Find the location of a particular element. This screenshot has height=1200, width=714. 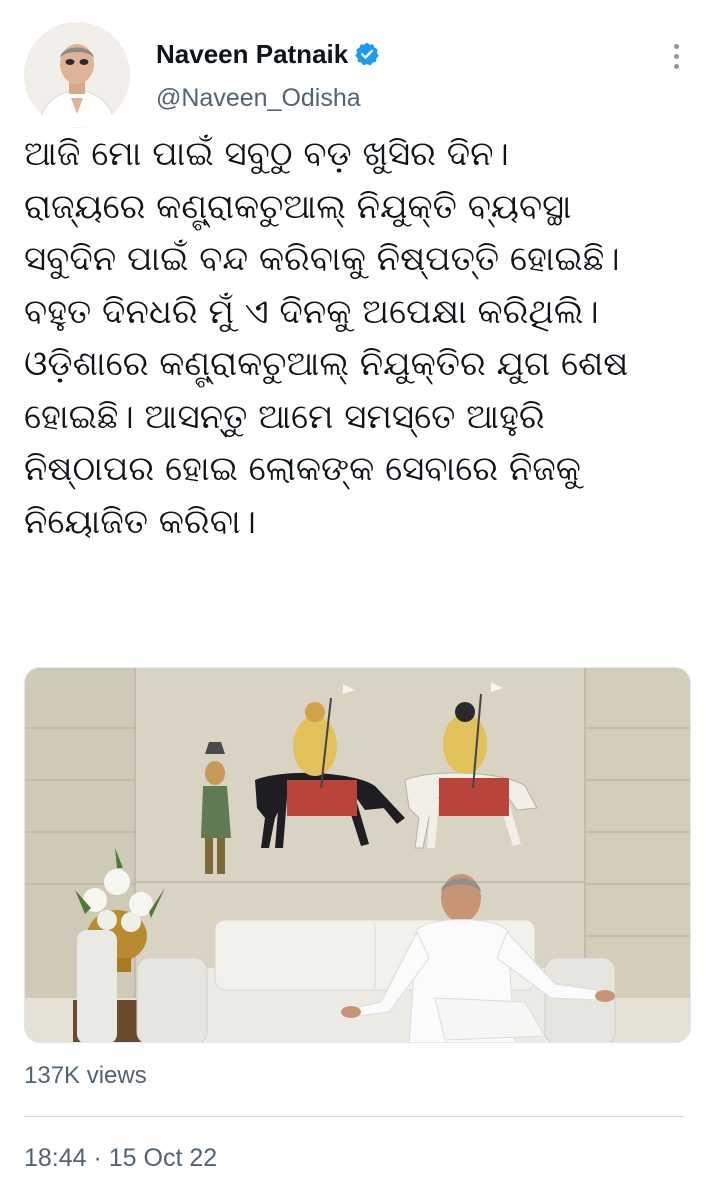

profile-photo-icon is located at coordinates (77, 75).